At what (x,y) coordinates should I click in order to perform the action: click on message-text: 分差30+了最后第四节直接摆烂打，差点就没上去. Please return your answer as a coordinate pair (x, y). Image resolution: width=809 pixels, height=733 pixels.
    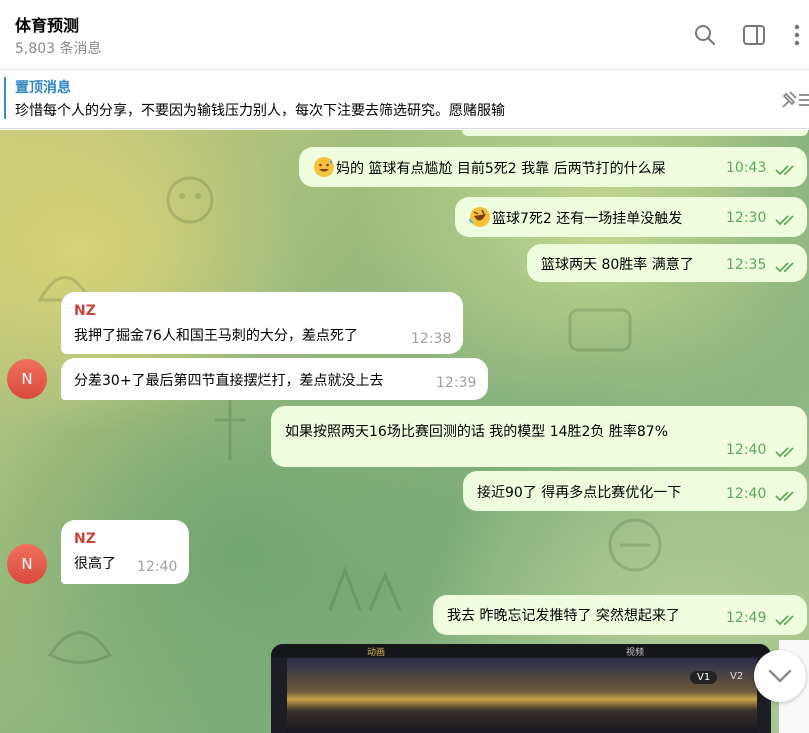
    Looking at the image, I should click on (229, 381).